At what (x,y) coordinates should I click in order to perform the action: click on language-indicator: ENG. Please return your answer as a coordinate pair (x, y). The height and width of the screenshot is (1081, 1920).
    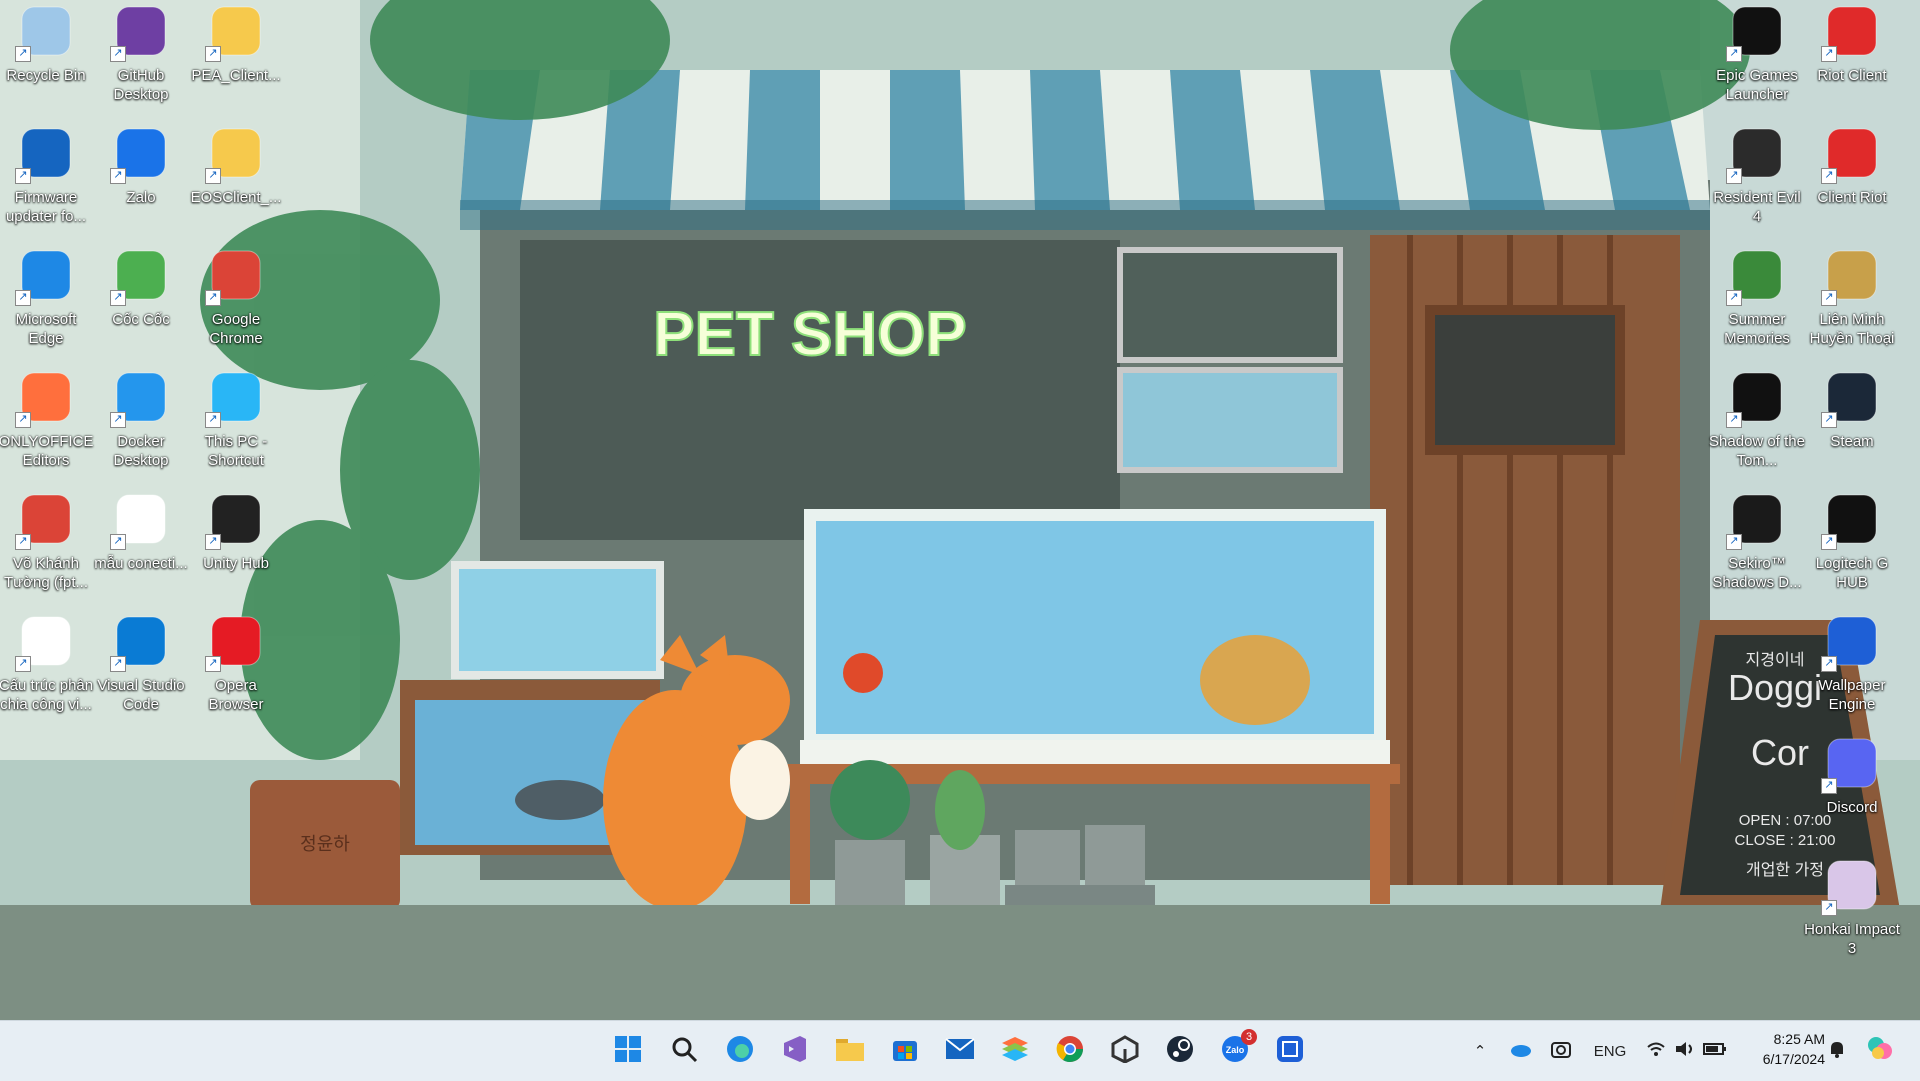
    Looking at the image, I should click on (1610, 1051).